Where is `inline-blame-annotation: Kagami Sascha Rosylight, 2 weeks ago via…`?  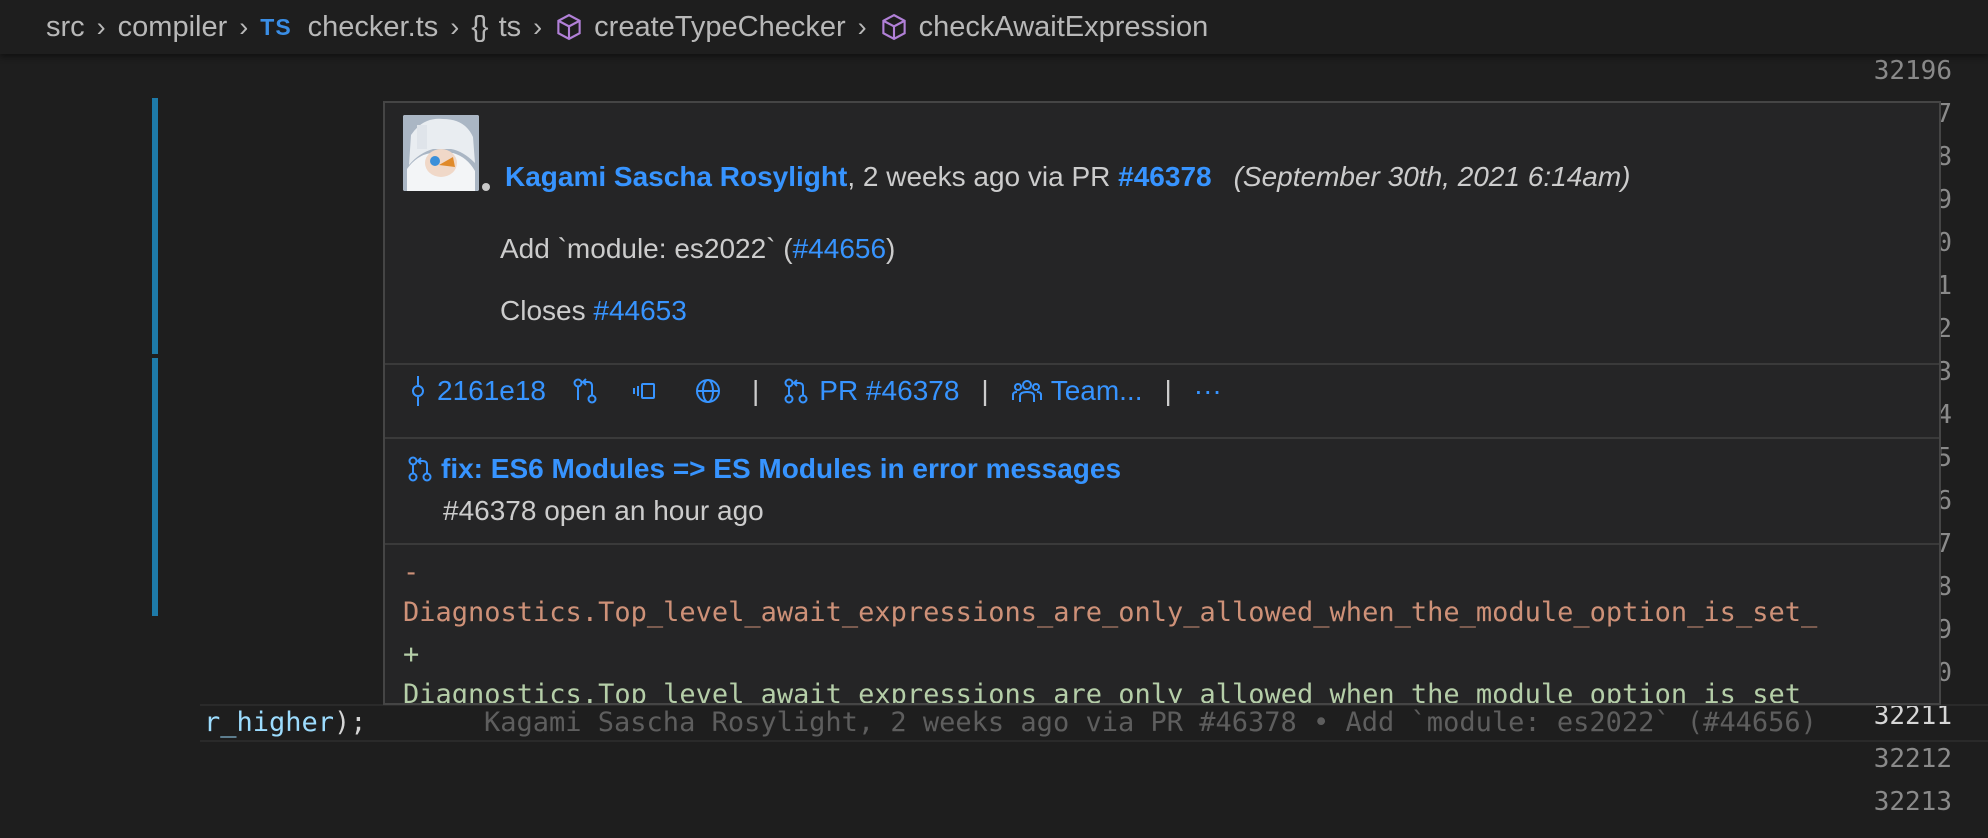 inline-blame-annotation: Kagami Sascha Rosylight, 2 weeks ago via… is located at coordinates (1150, 723).